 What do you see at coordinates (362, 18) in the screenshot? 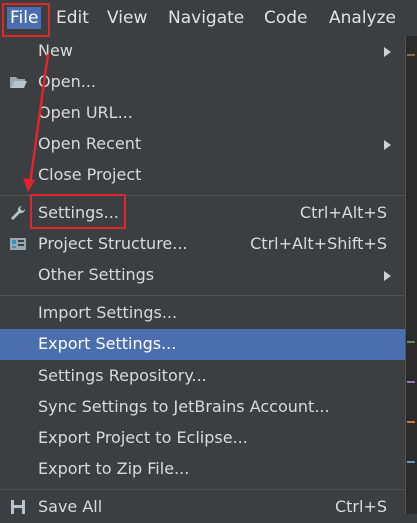
I see `menu-analyze: Analyze` at bounding box center [362, 18].